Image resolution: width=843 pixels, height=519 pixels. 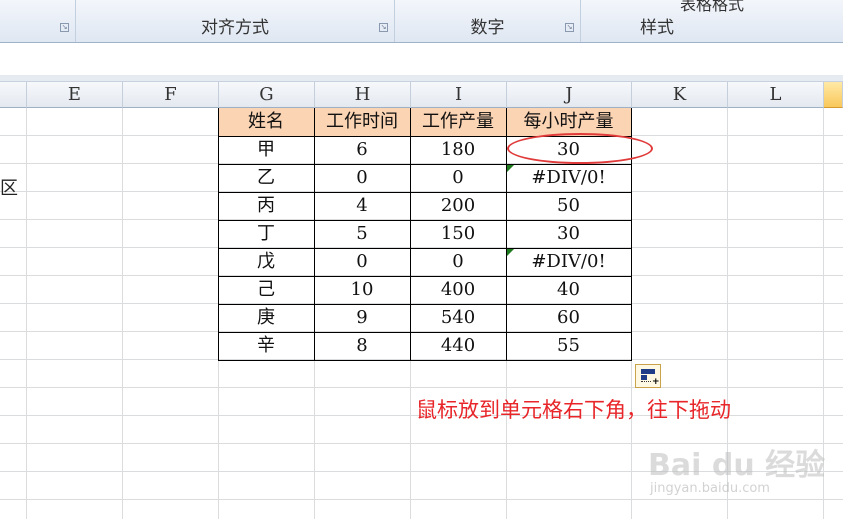 What do you see at coordinates (9, 188) in the screenshot?
I see `cell-text-fragment: 区` at bounding box center [9, 188].